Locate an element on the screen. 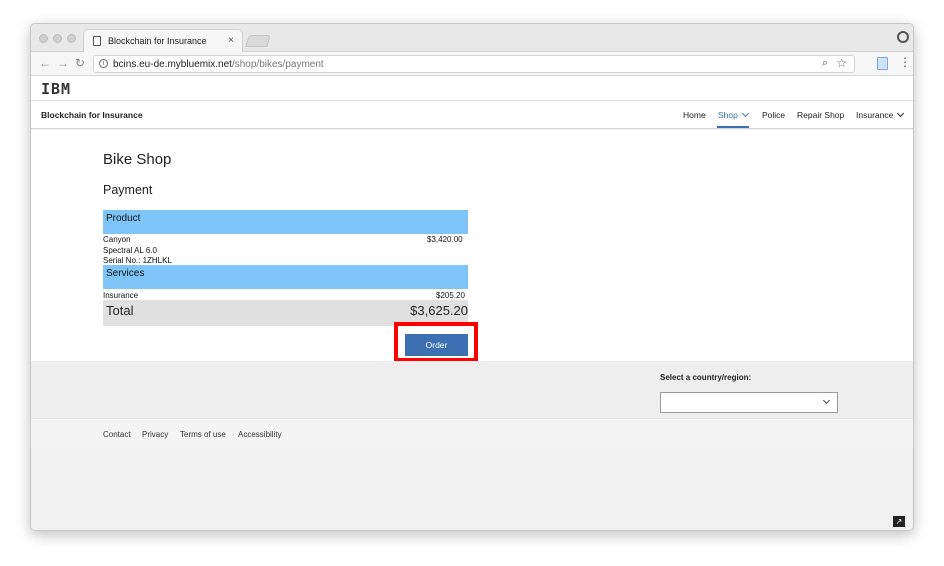 This screenshot has height=566, width=944. external-link-icon: ↗ is located at coordinates (899, 521).